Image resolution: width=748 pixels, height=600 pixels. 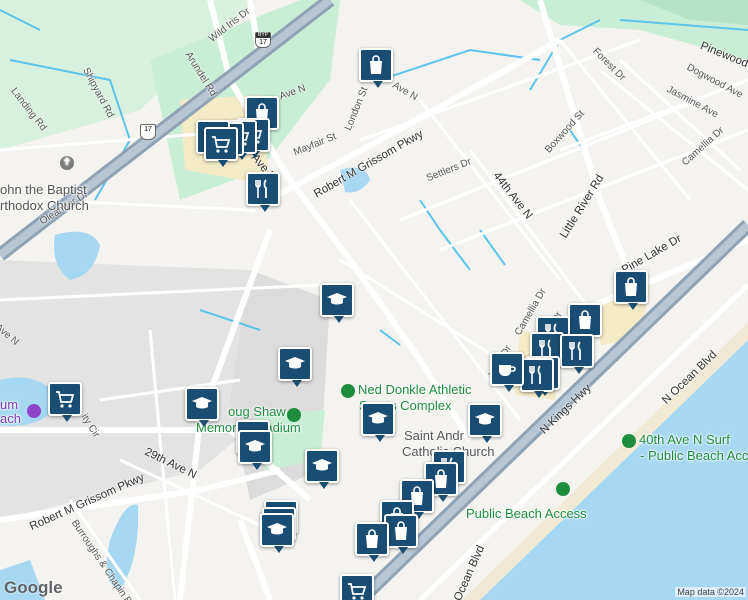 I want to click on beach-40th-label: 40th Ave N Surf - Public Beach Acc, so click(x=685, y=448).